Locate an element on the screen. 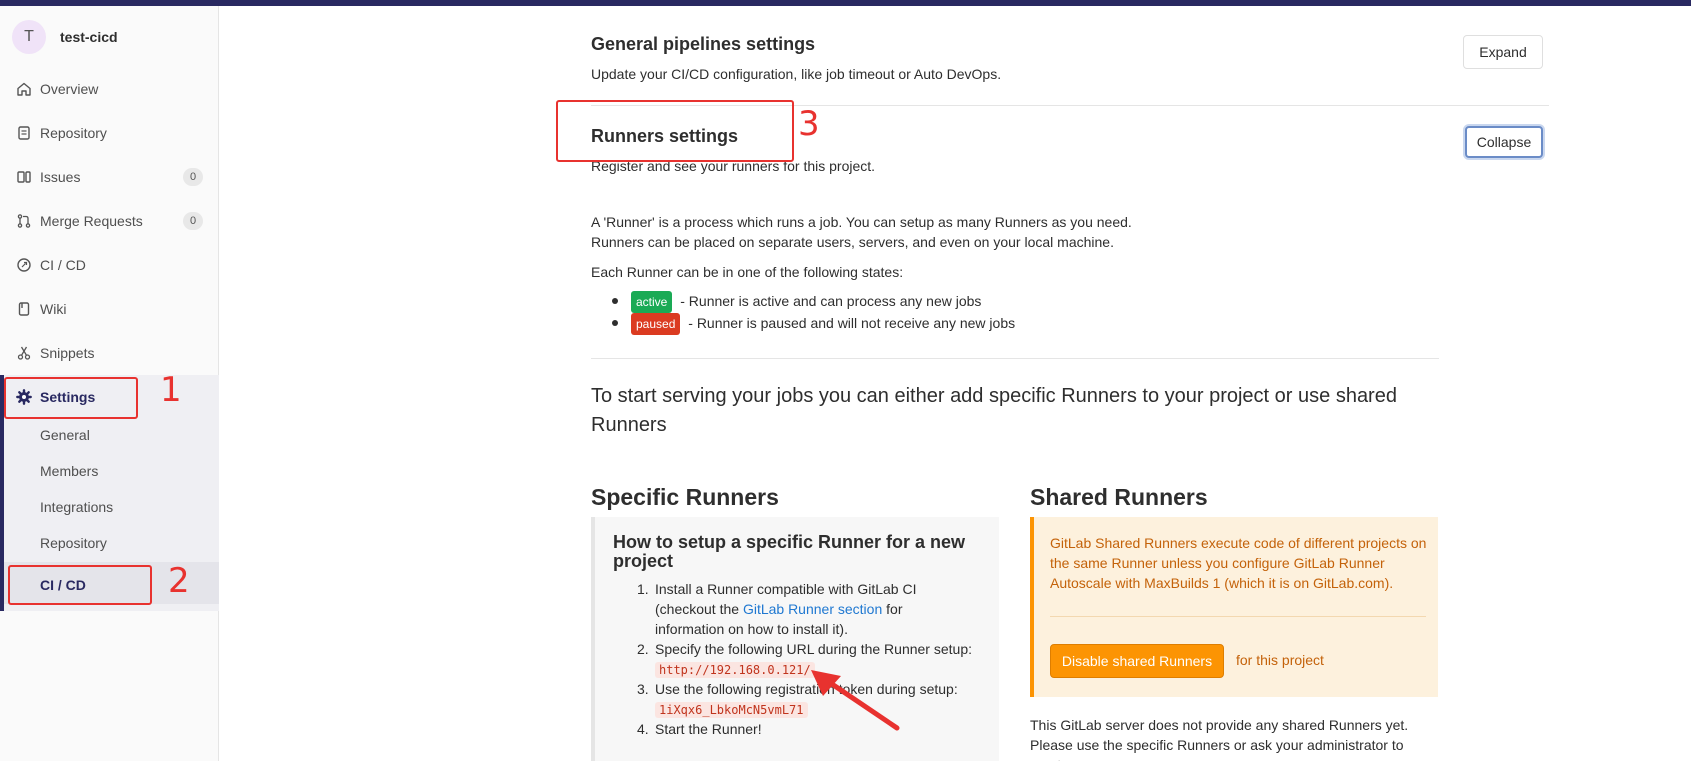 The width and height of the screenshot is (1691, 761). sidebar-item-label: Snippets is located at coordinates (67, 353).